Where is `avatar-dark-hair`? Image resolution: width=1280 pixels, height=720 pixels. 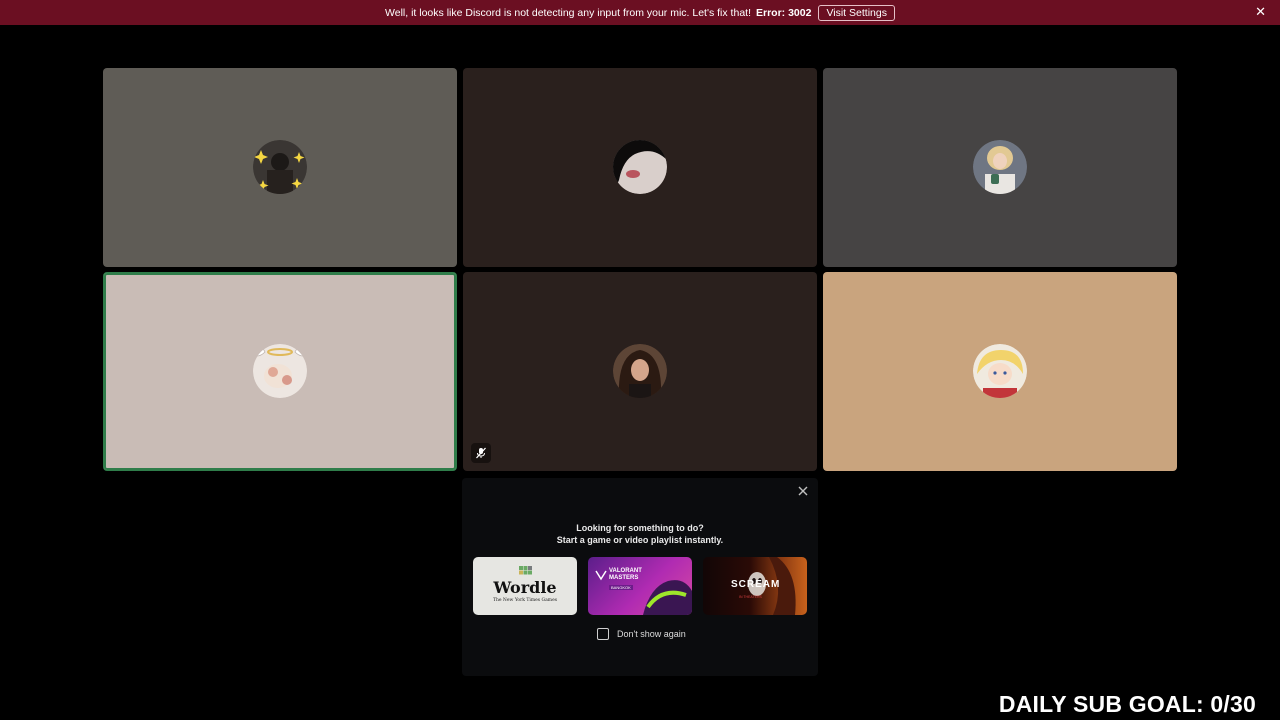 avatar-dark-hair is located at coordinates (640, 167).